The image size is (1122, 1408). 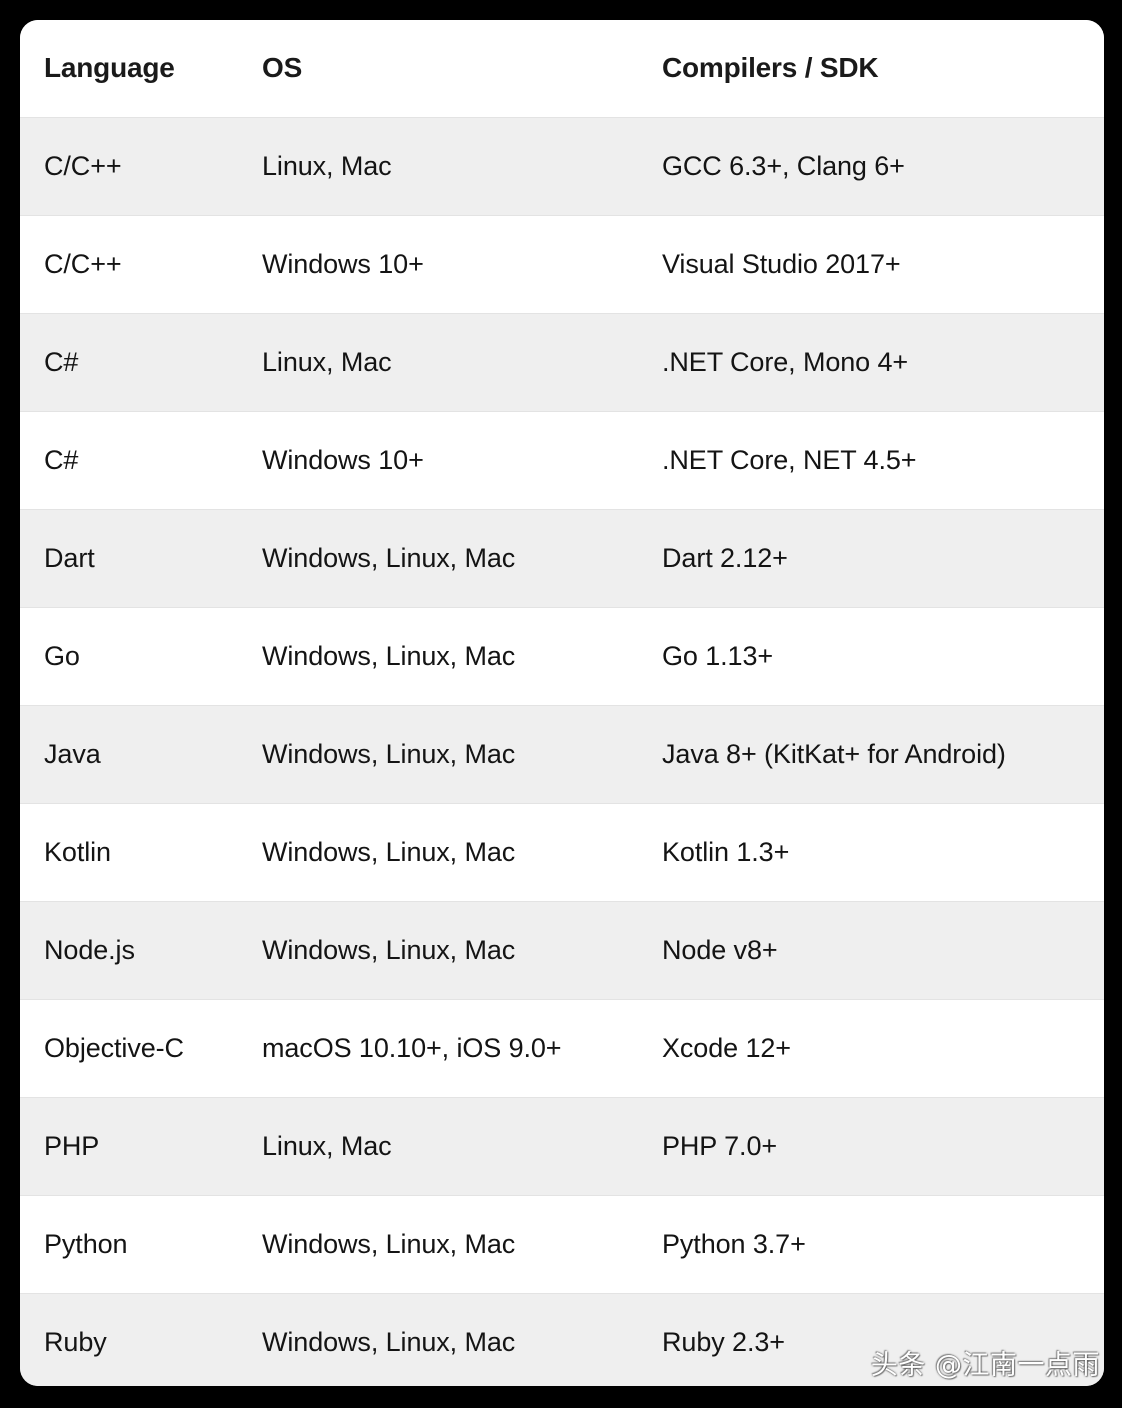 I want to click on cell-sdk: GCC 6.3+, Clang 6+, so click(x=871, y=165).